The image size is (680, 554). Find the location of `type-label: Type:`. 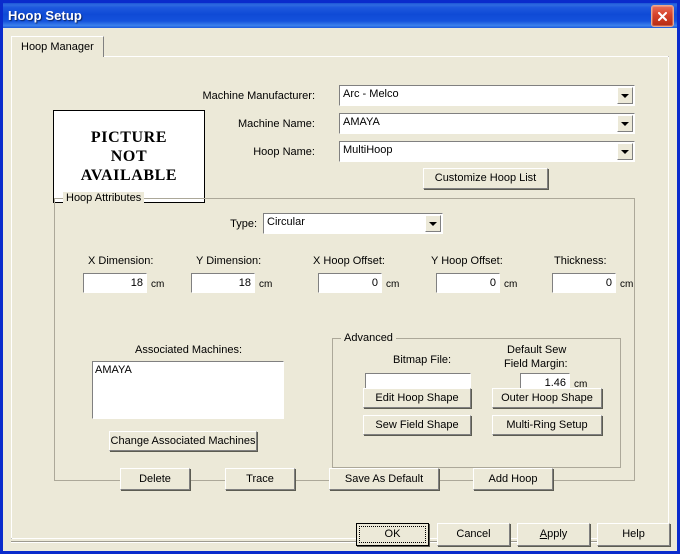

type-label: Type: is located at coordinates (243, 224).